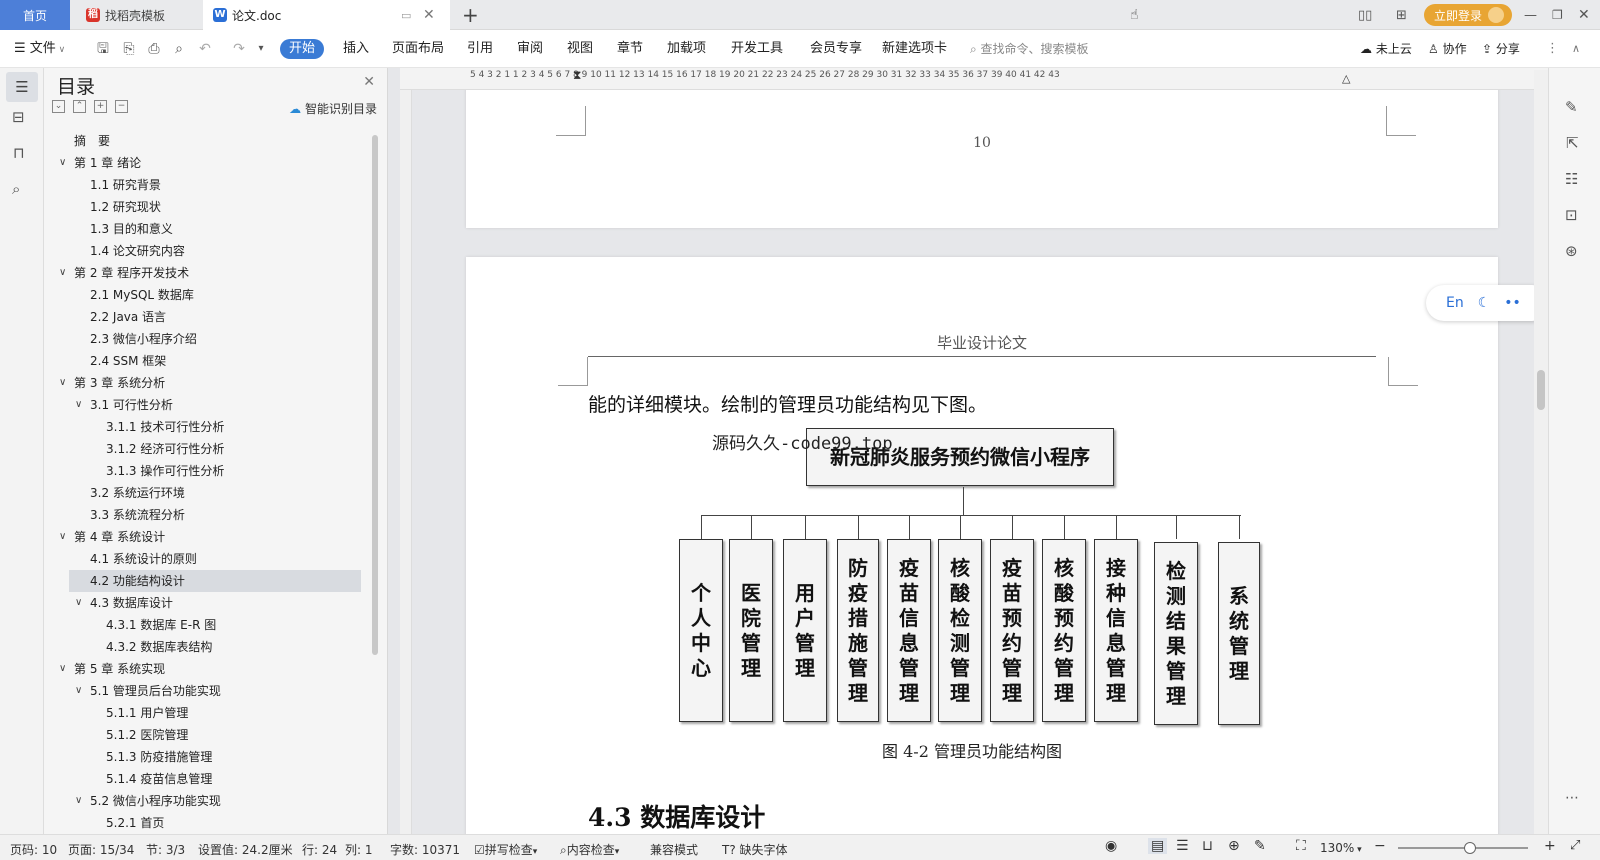  Describe the element at coordinates (209, 735) in the screenshot. I see `toc-item: 5.1.2 医院管理` at that location.